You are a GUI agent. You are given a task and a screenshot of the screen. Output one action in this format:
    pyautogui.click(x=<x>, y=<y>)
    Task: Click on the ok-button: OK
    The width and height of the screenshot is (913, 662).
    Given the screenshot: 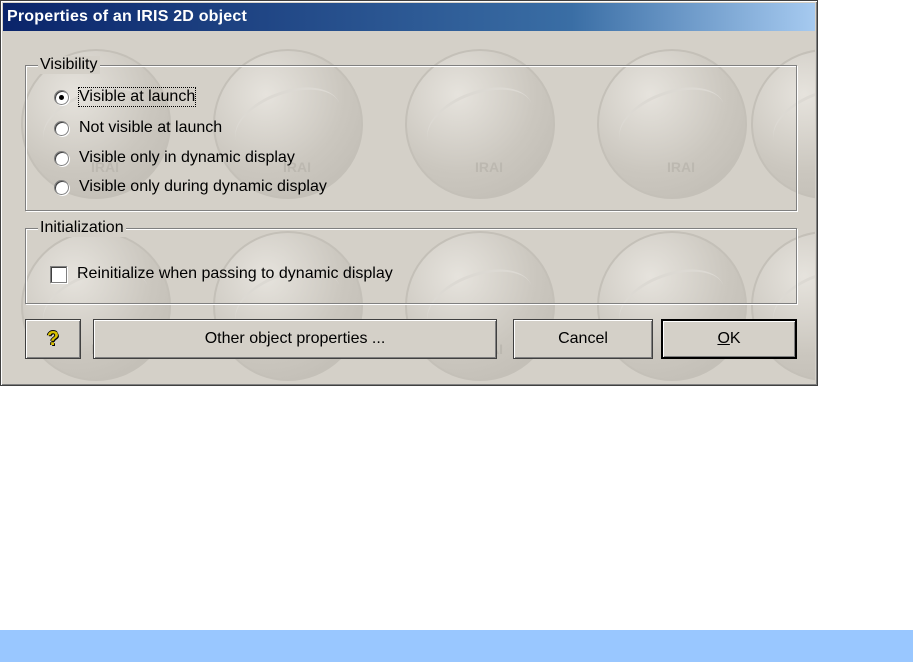 What is the action you would take?
    pyautogui.click(x=729, y=339)
    